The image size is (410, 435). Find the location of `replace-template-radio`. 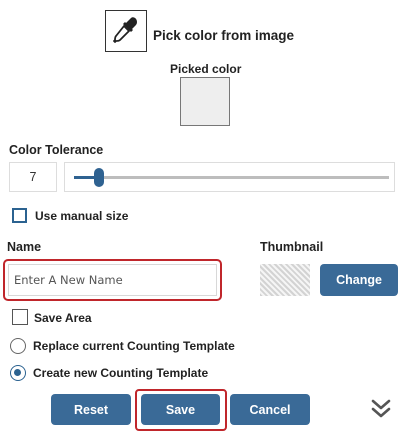

replace-template-radio is located at coordinates (18, 346).